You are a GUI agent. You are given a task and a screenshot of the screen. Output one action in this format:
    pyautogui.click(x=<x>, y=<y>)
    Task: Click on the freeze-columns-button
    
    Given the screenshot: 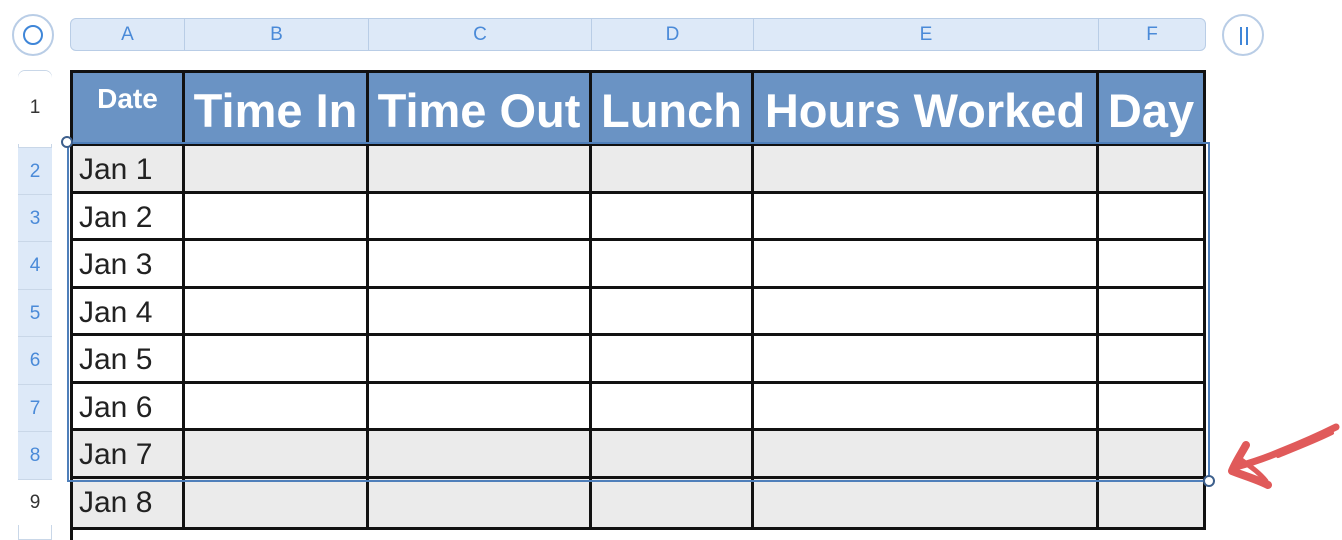 What is the action you would take?
    pyautogui.click(x=1243, y=35)
    